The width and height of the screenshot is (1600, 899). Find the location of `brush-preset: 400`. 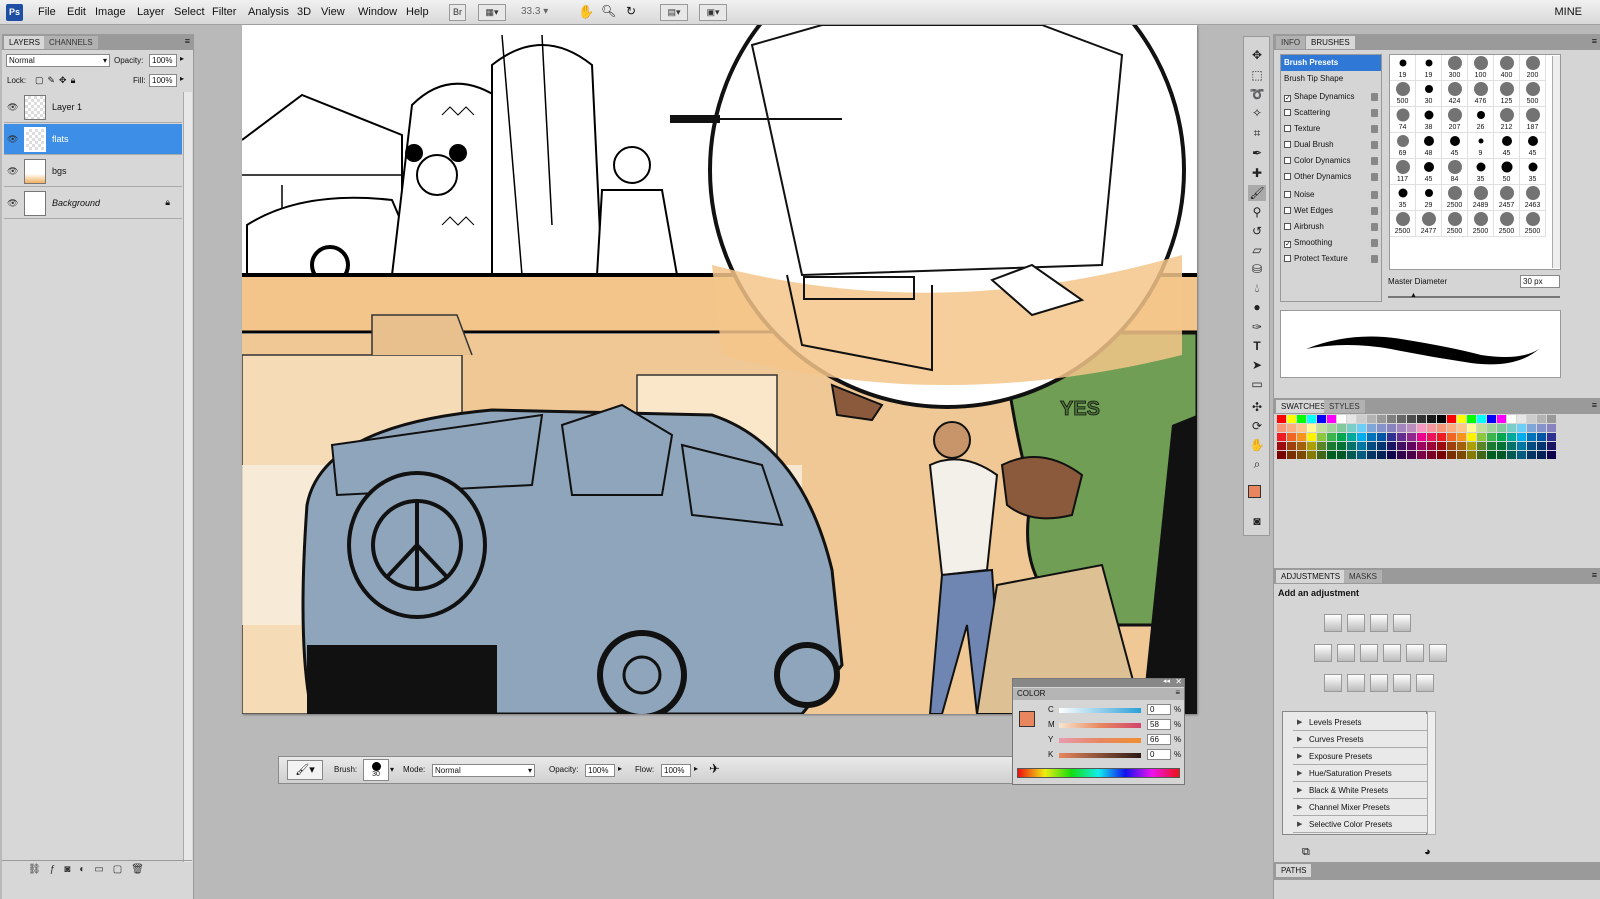

brush-preset: 400 is located at coordinates (1507, 68).